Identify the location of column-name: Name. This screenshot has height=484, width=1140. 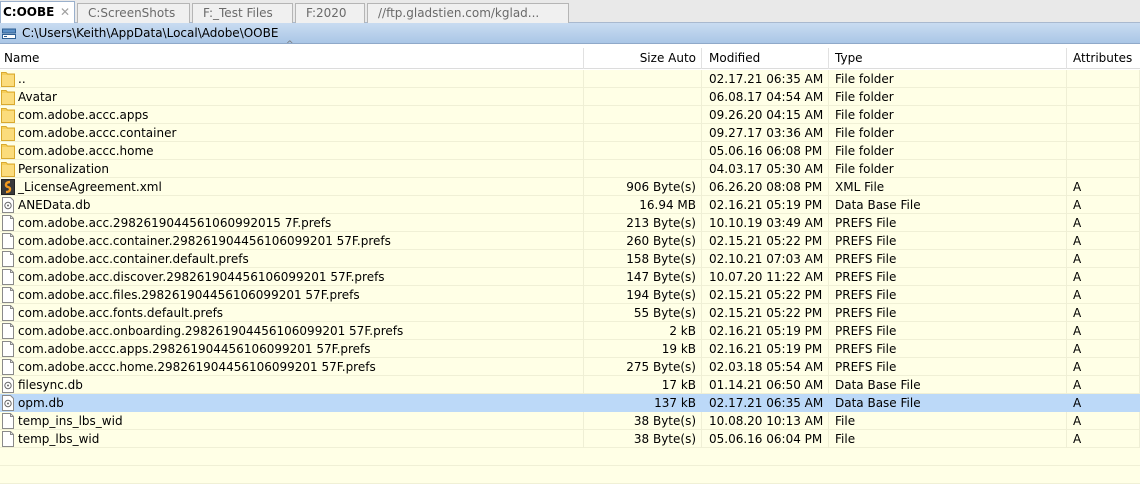
(292, 58).